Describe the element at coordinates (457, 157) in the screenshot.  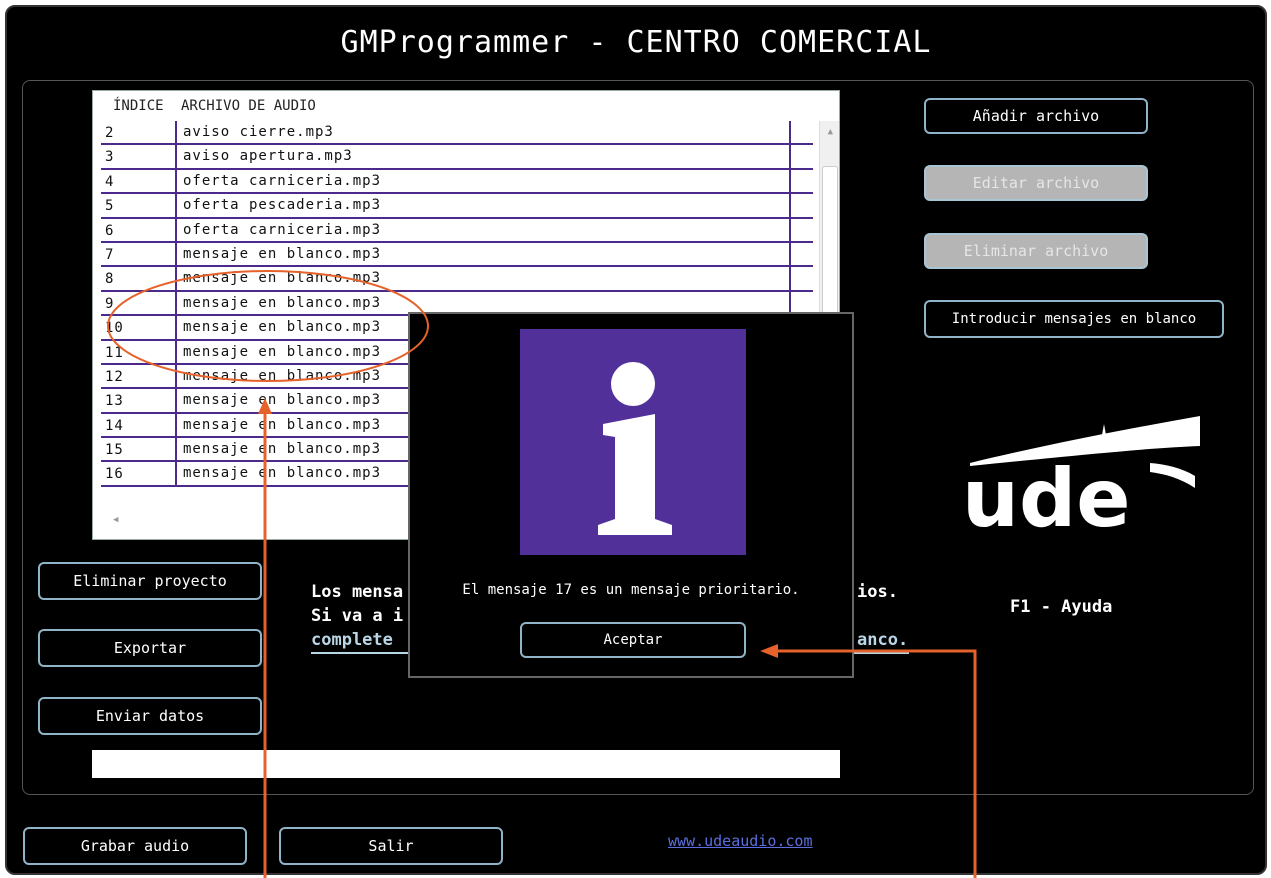
I see `table-row: 3 aviso apertura.mp3` at that location.